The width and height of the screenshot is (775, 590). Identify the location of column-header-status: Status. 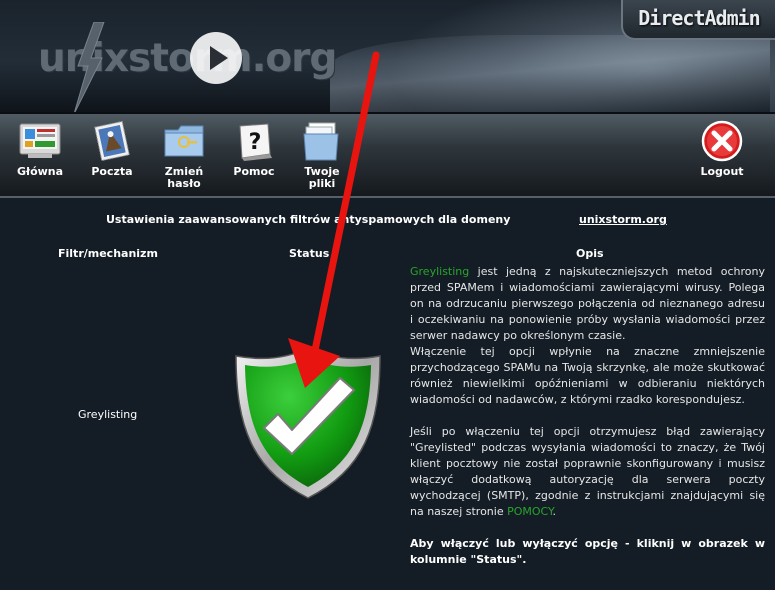
(309, 253).